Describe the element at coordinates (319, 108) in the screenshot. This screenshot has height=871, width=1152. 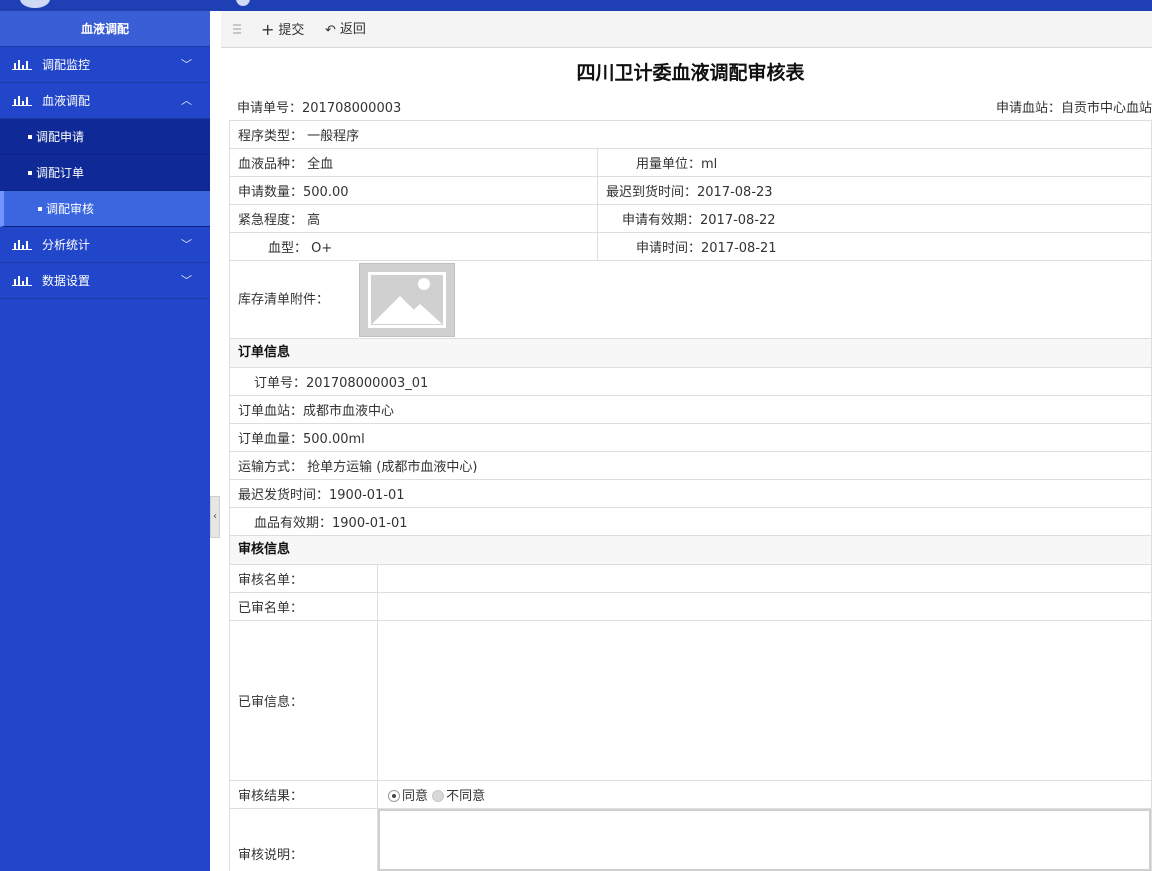
I see `apply-no-field: 申请单号：201708000003` at that location.